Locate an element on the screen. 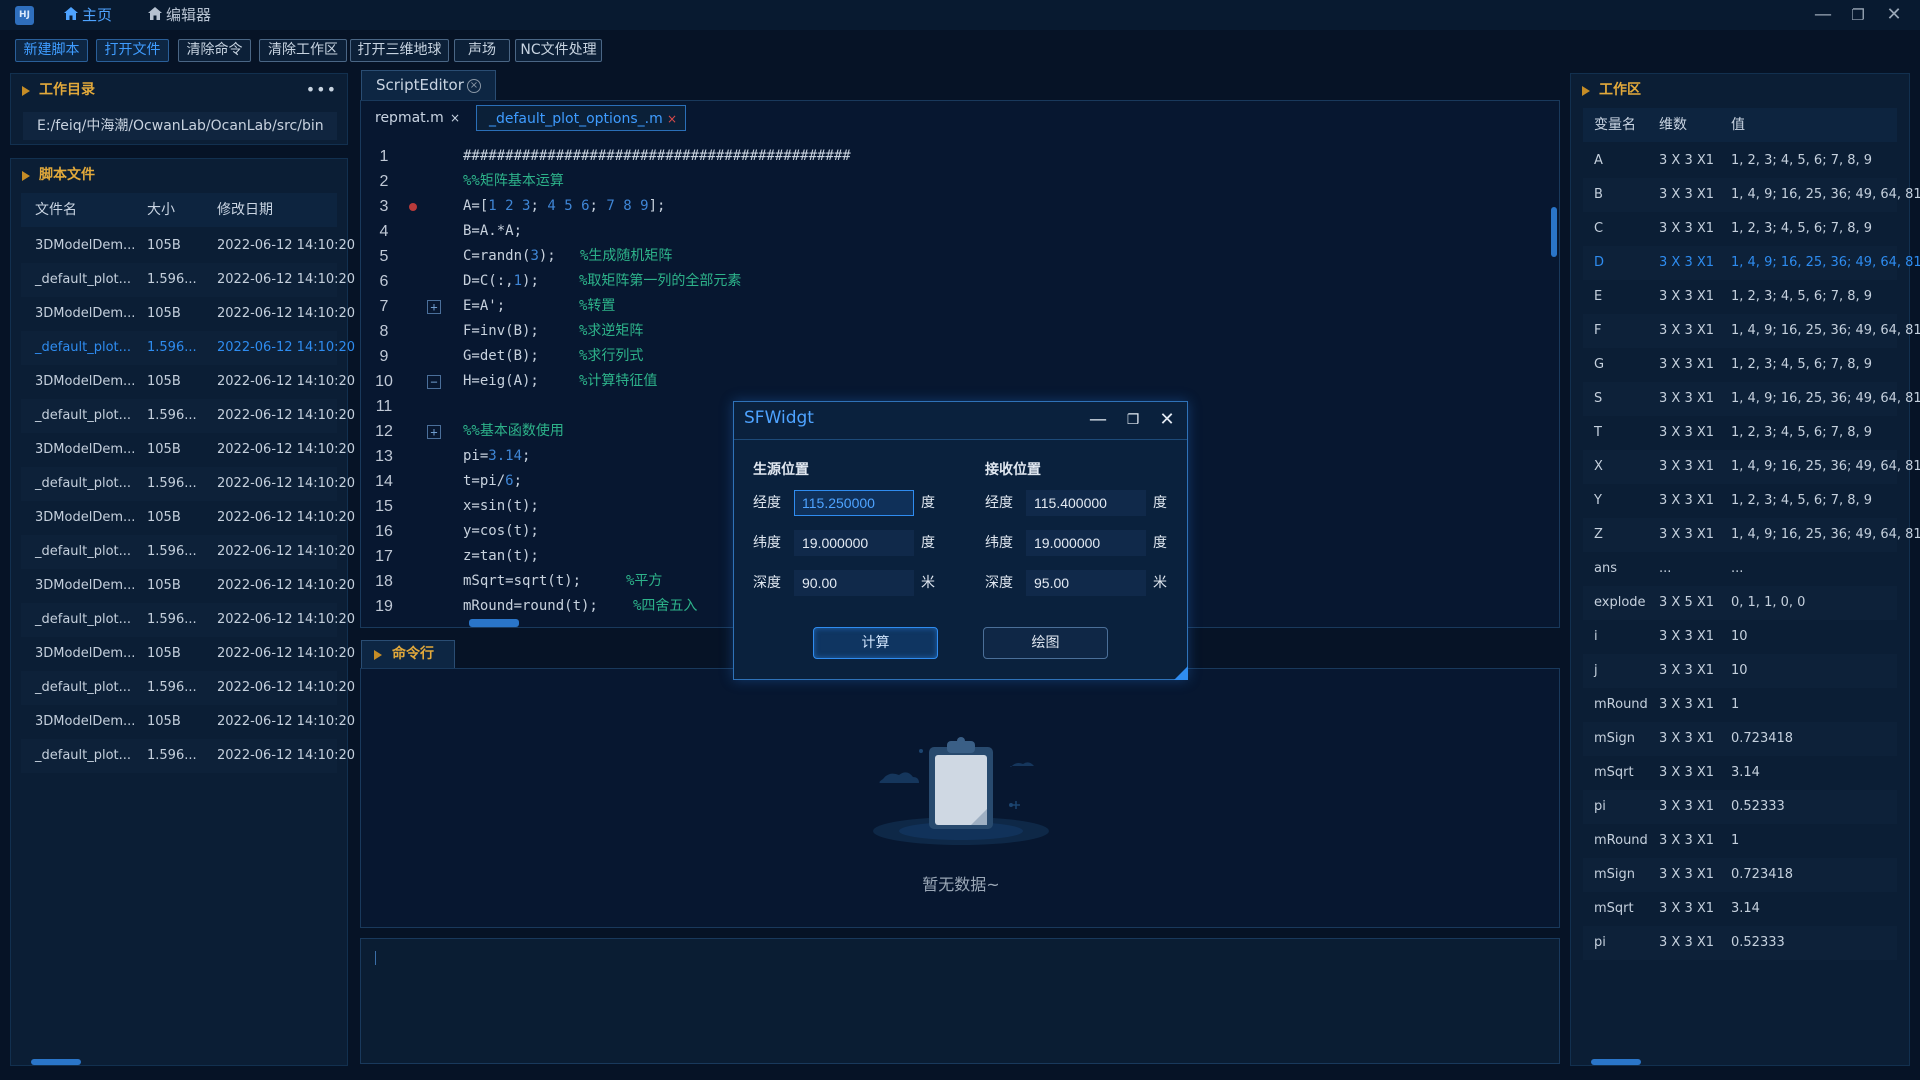  tab-script-editor: ScriptEditor × is located at coordinates (428, 85).